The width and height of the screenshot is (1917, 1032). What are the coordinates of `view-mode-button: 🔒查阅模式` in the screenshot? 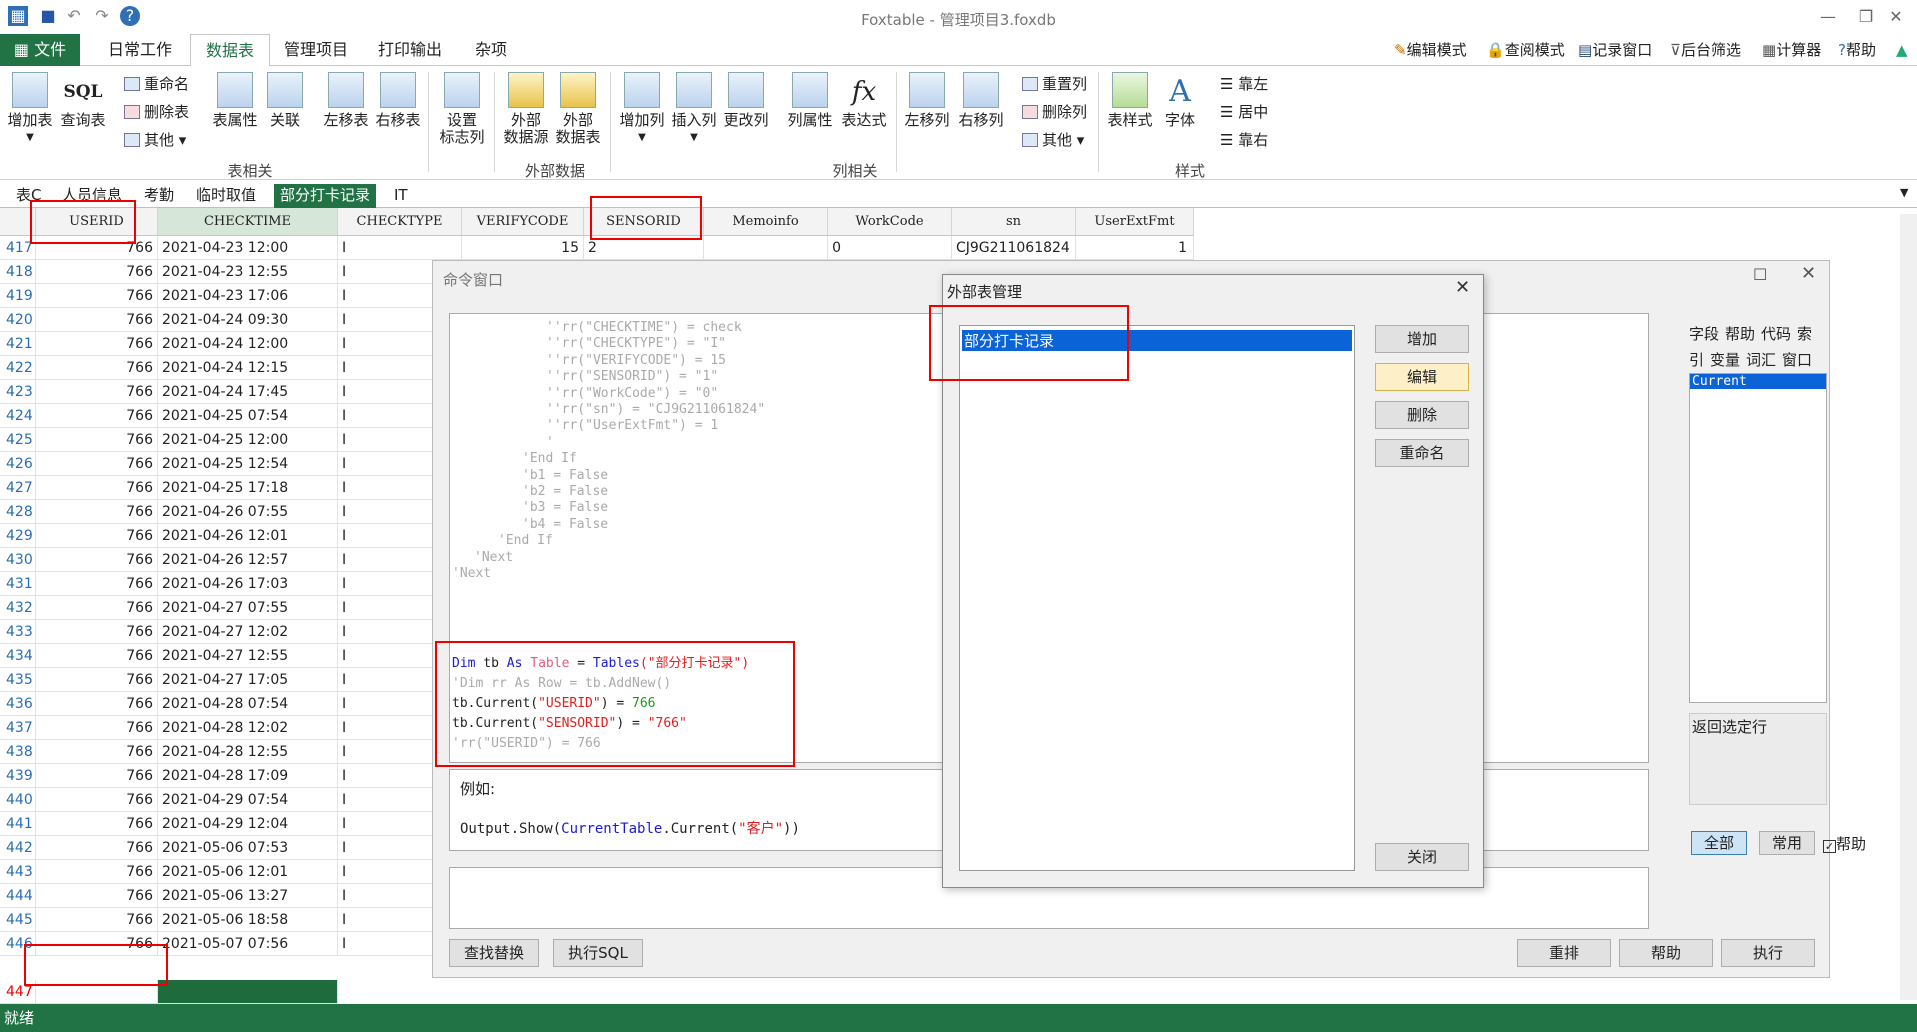 It's located at (1525, 50).